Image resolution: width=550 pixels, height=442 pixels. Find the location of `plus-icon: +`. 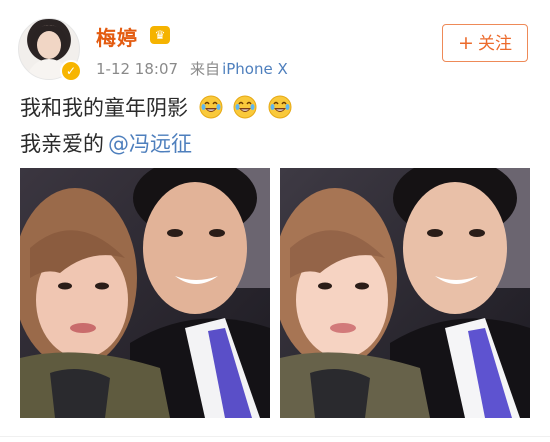

plus-icon: + is located at coordinates (466, 43).